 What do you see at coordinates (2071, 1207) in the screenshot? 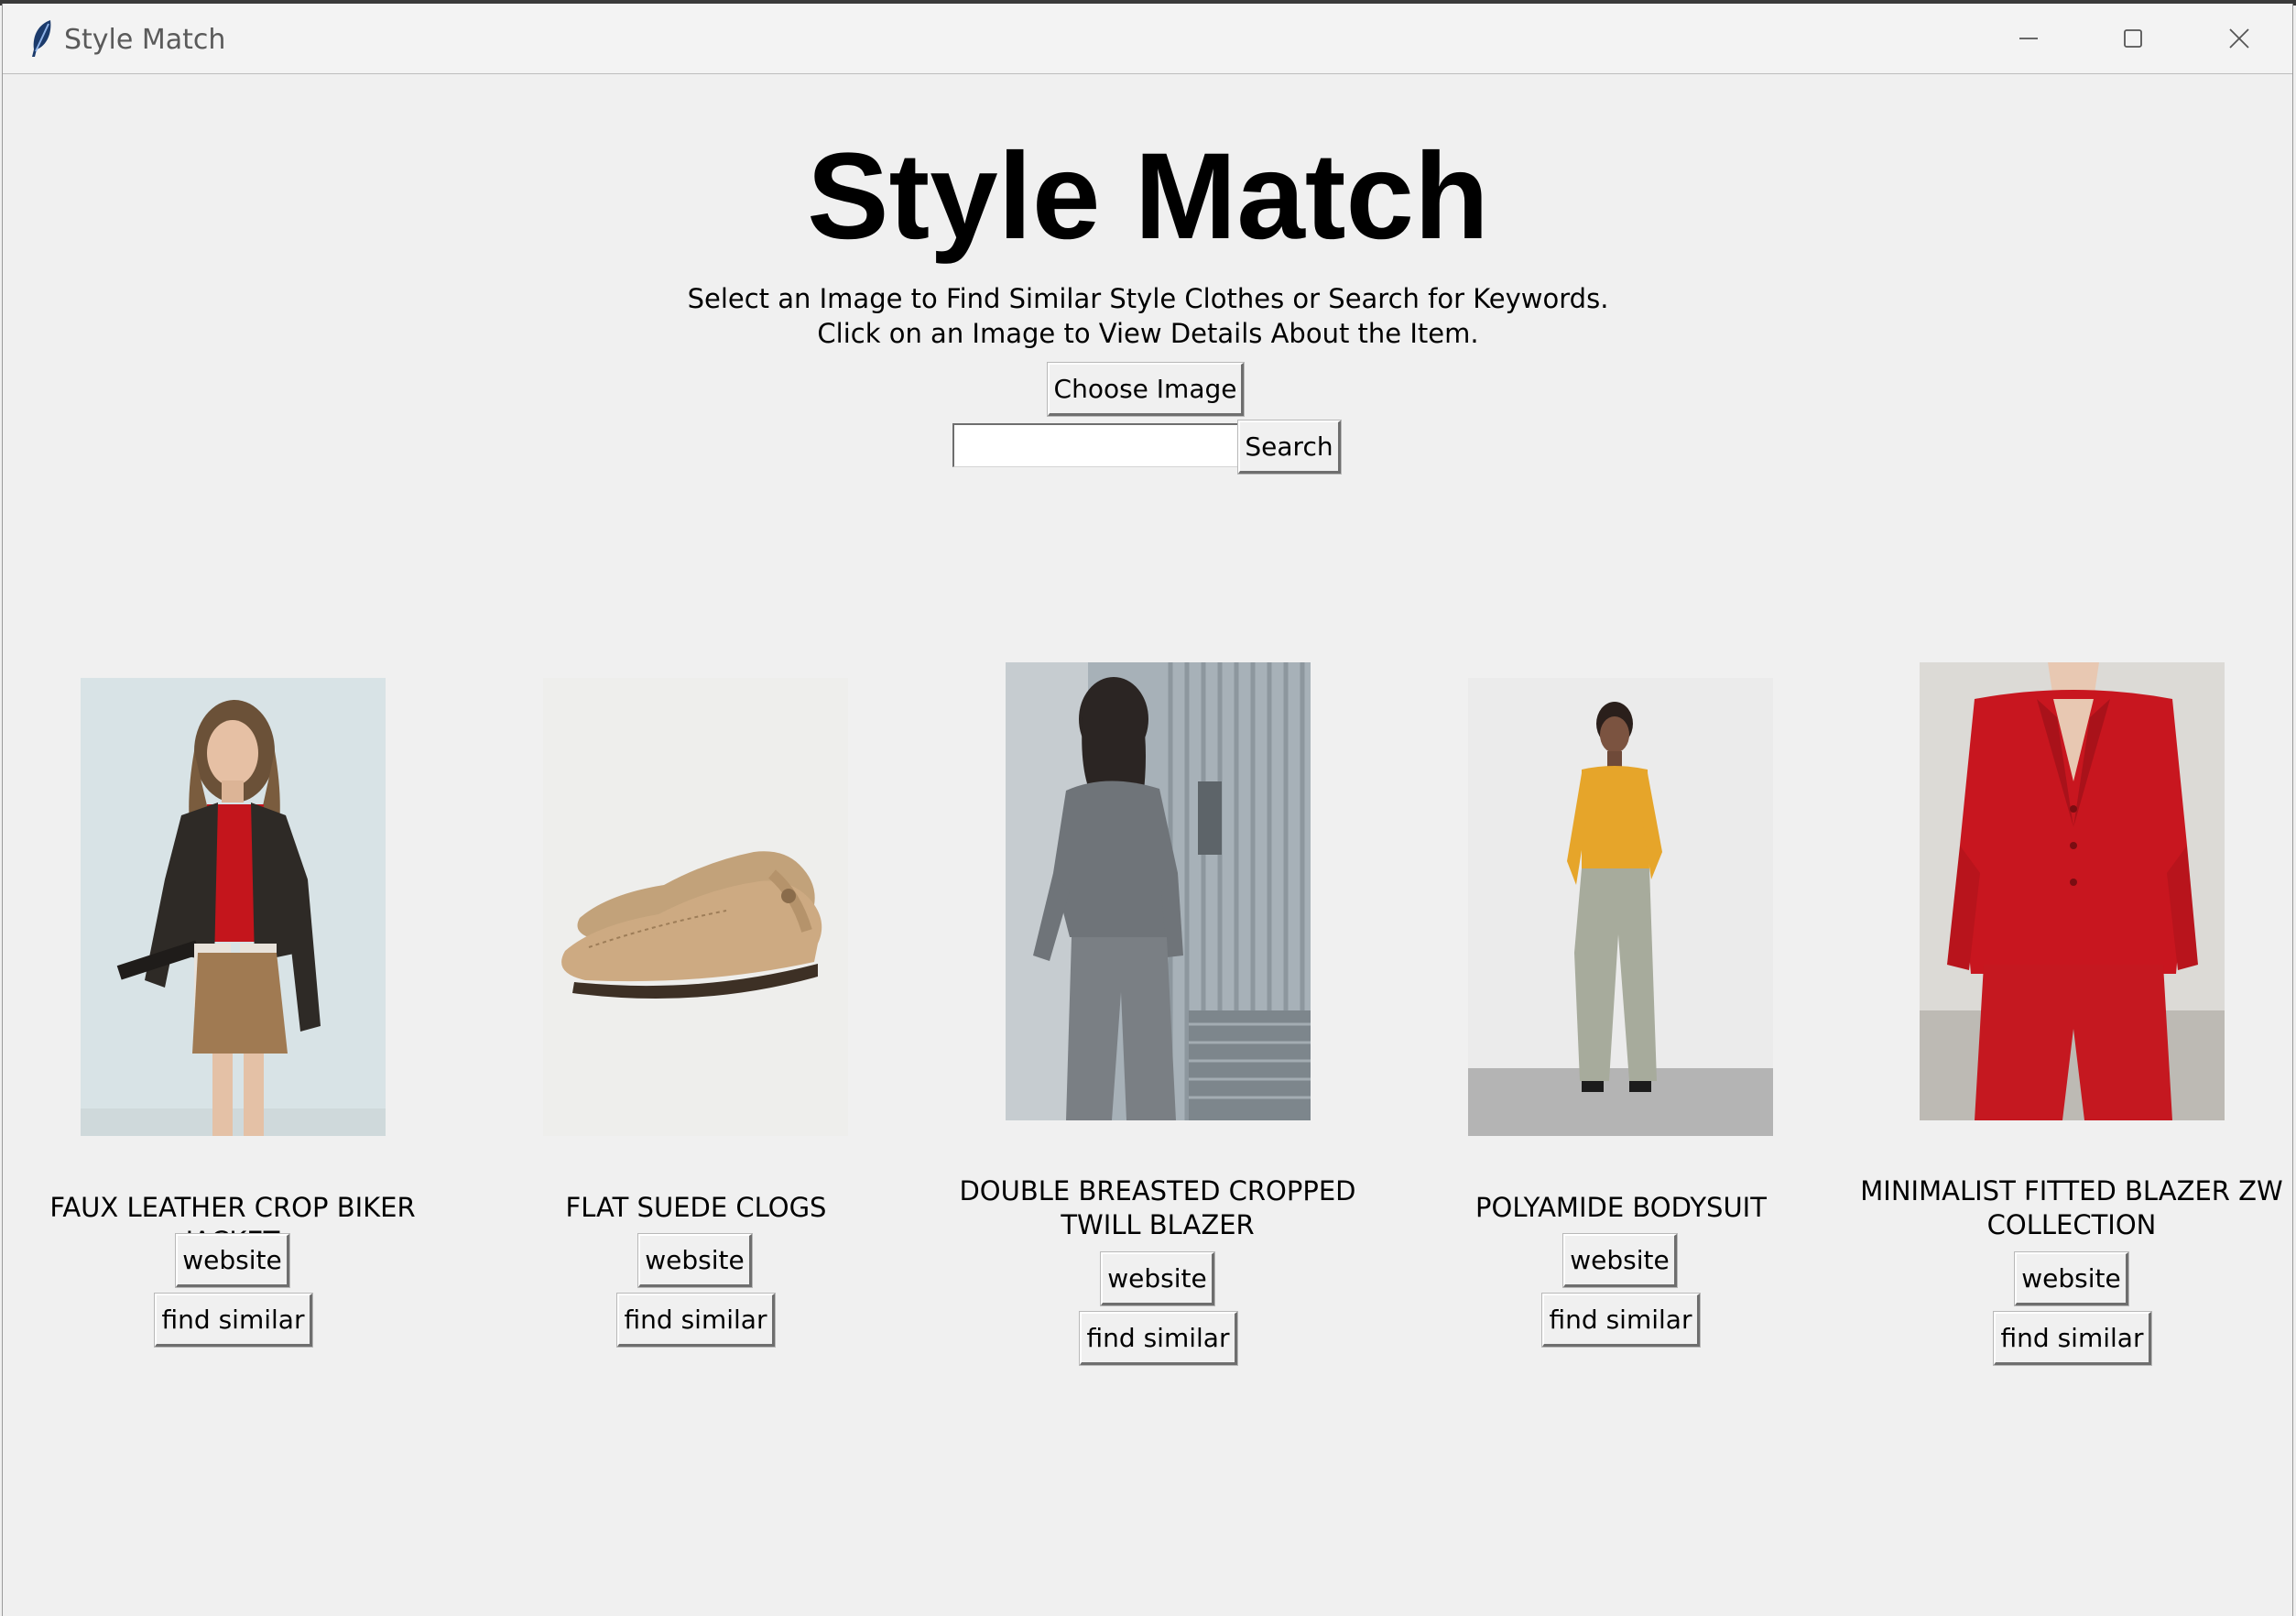
I see `product-name: MINIMALIST FITTED BLAZER ZW COLLECTION` at bounding box center [2071, 1207].